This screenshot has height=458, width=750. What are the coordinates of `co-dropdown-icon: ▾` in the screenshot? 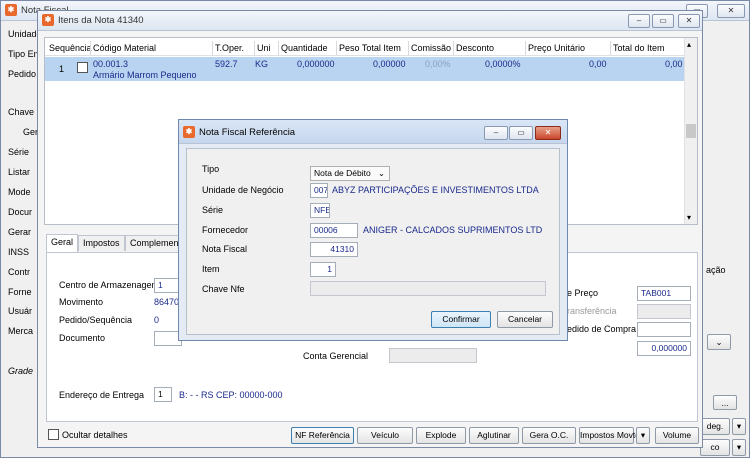 It's located at (739, 447).